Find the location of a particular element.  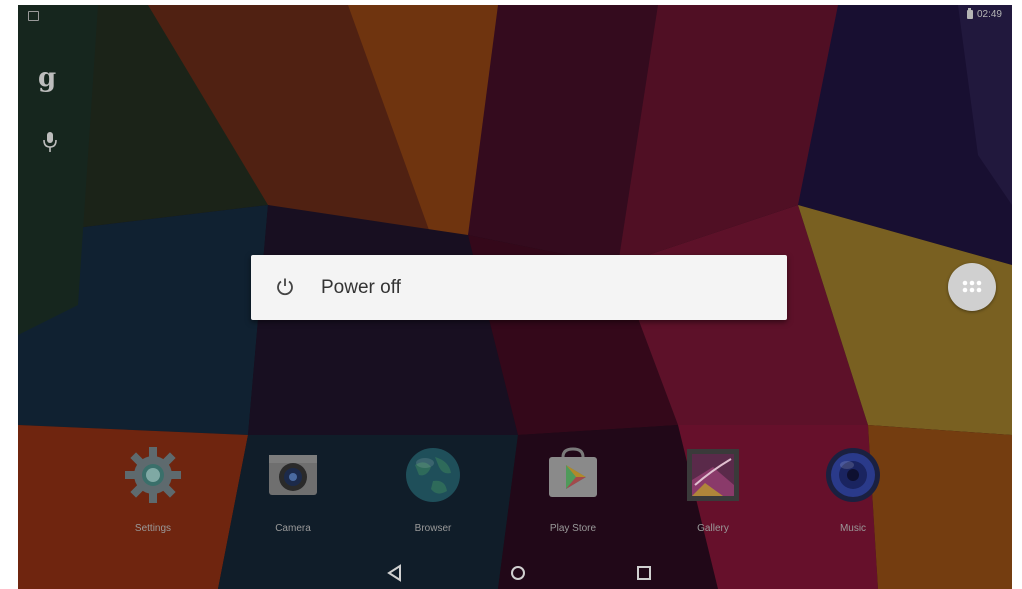

globe-icon is located at coordinates (433, 475).